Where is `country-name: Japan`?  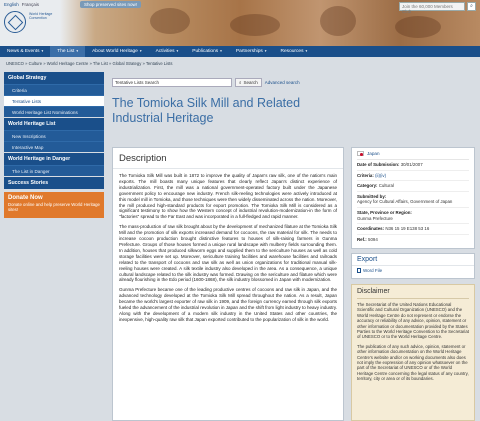
country-name: Japan is located at coordinates (373, 153).